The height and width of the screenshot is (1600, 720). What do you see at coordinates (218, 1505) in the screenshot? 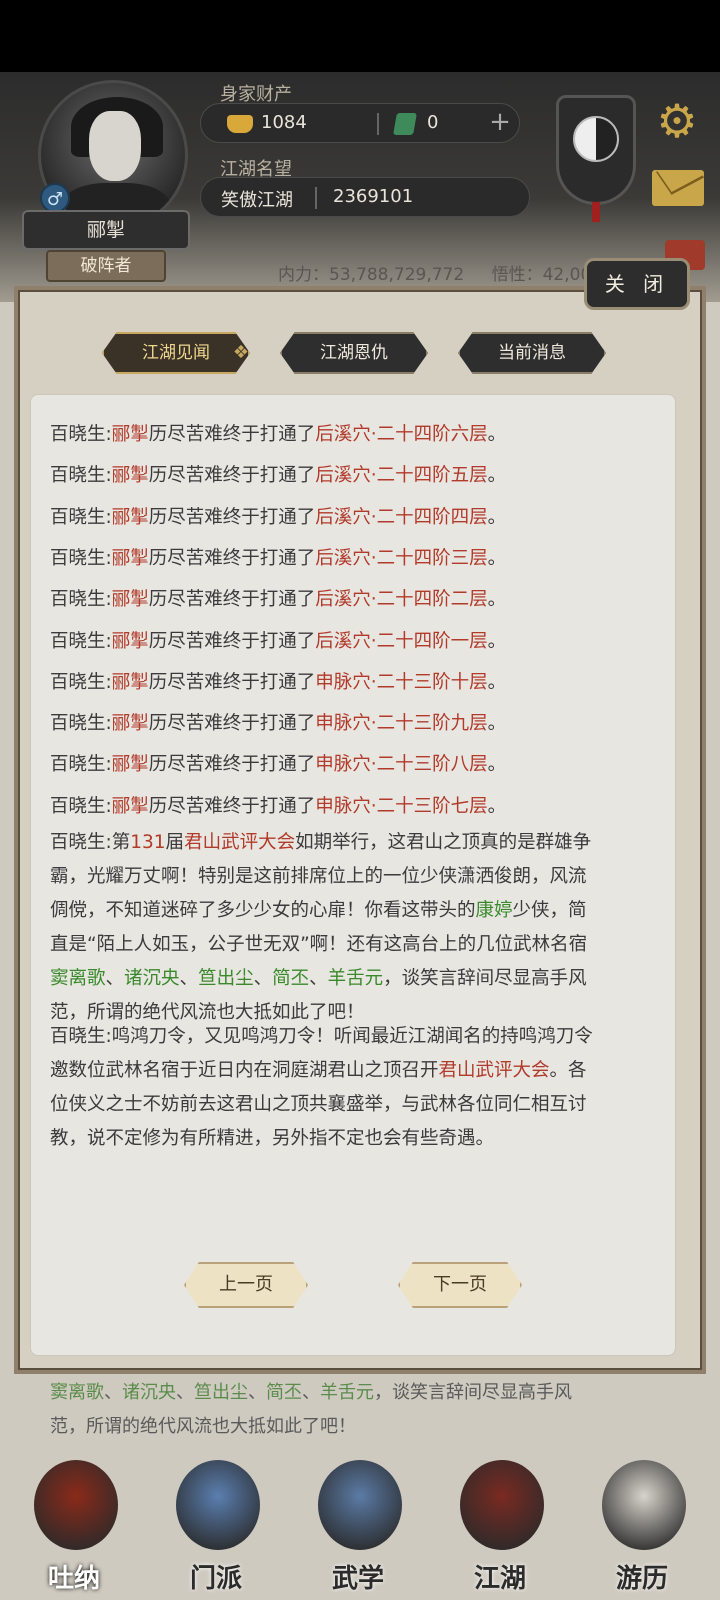
I see `flag-icon` at bounding box center [218, 1505].